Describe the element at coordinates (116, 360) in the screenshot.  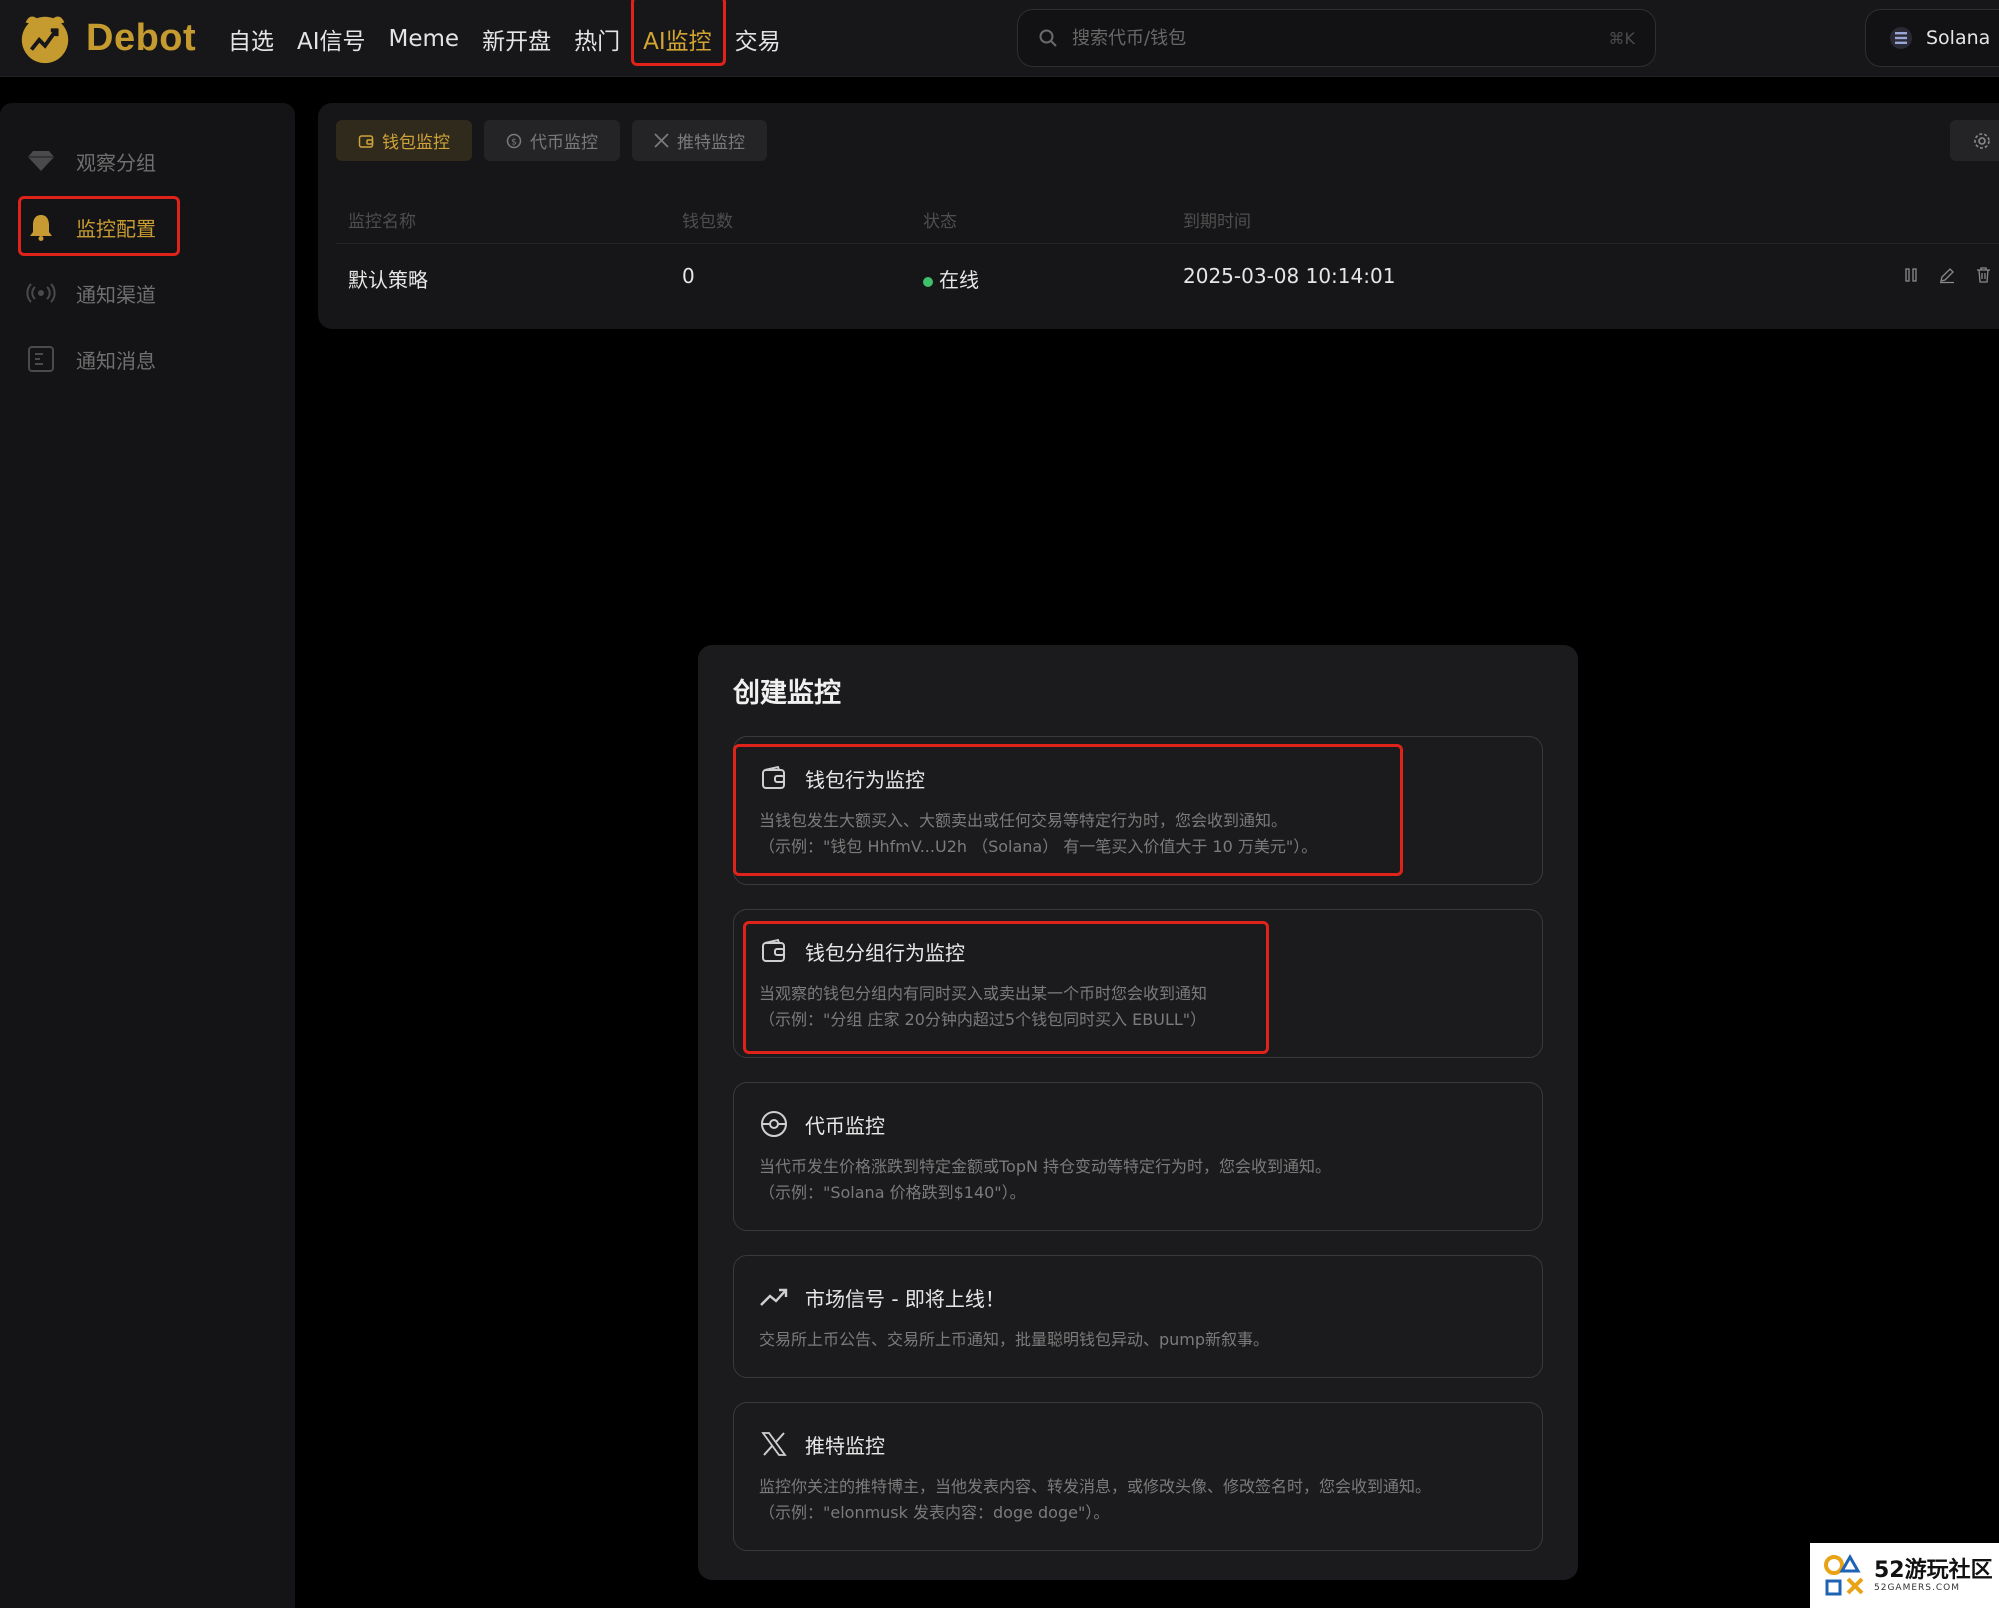
I see `sidebar-item-label: 通知消息` at that location.